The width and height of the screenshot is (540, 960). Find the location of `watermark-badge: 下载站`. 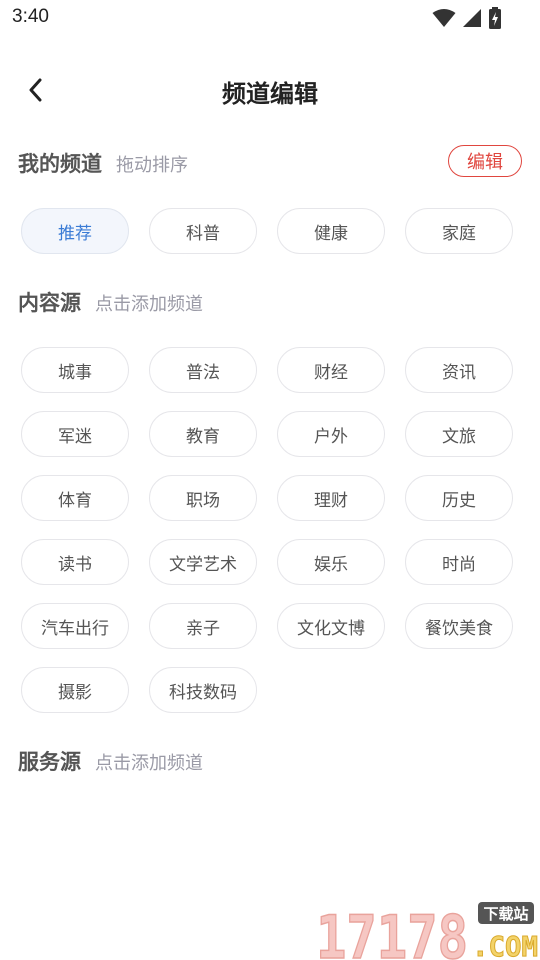

watermark-badge: 下载站 is located at coordinates (505, 914).